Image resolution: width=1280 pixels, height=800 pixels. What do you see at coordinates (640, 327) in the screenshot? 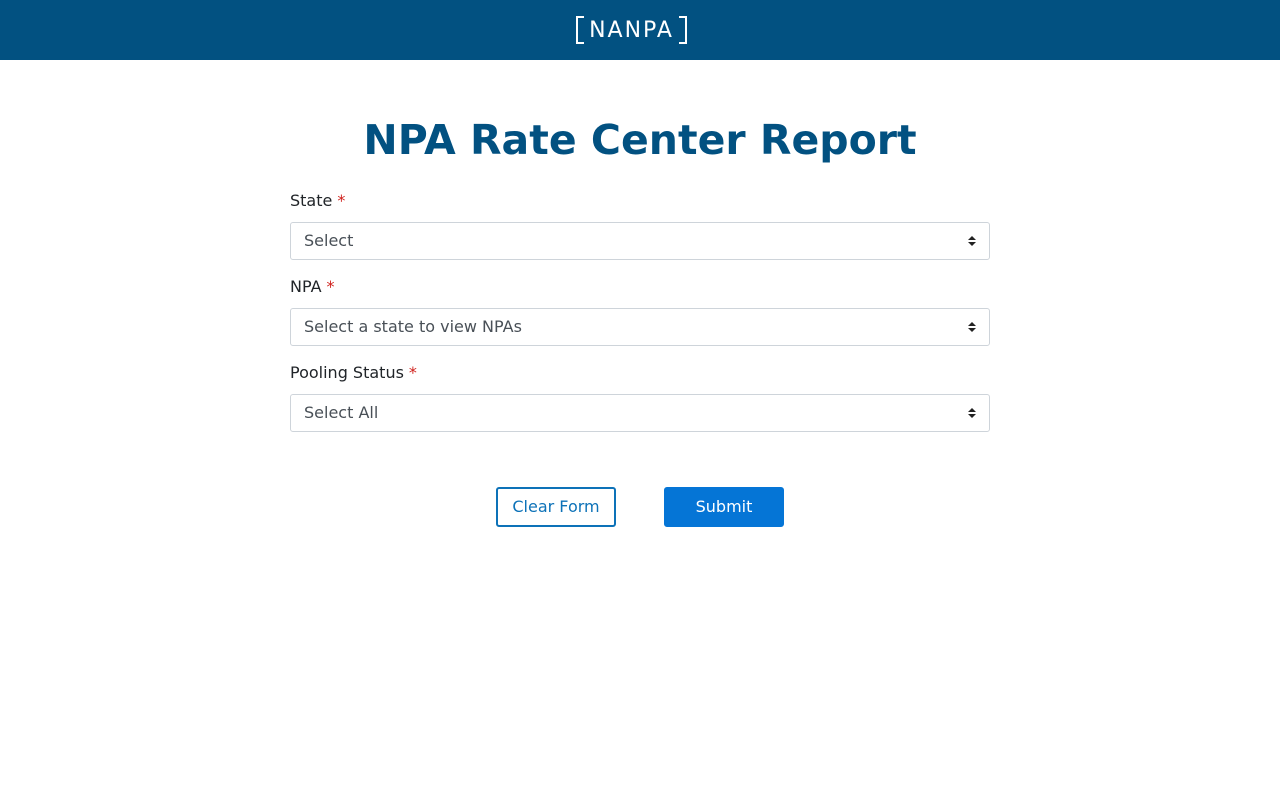
I see `npa-select: Select a state to view NPAs` at bounding box center [640, 327].